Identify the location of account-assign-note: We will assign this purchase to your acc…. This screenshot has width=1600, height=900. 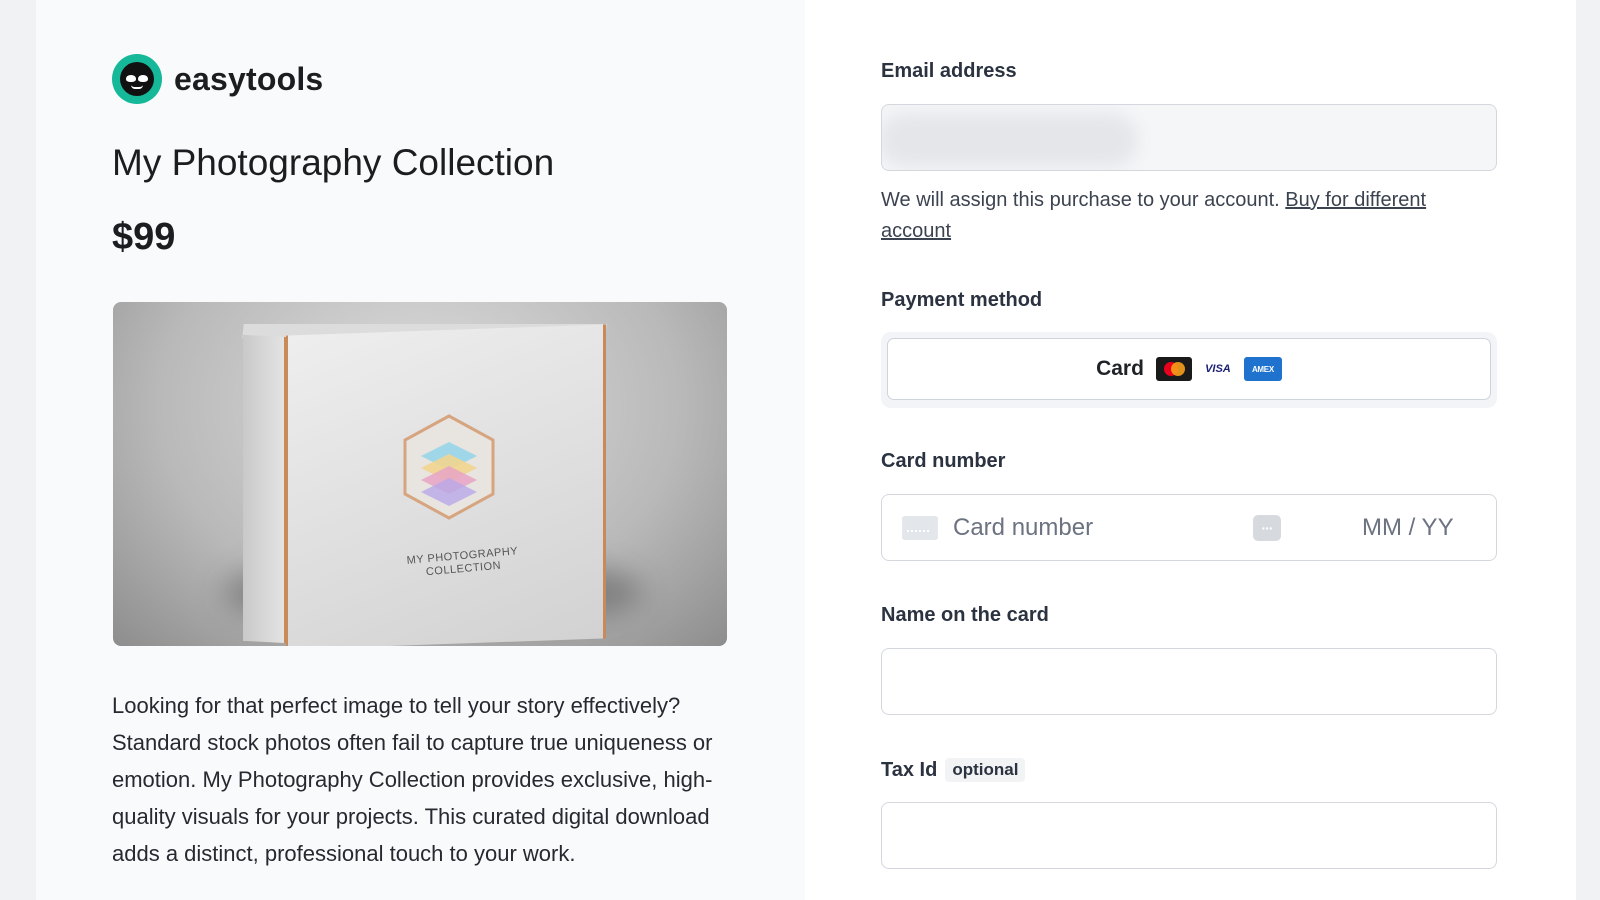
(1161, 216).